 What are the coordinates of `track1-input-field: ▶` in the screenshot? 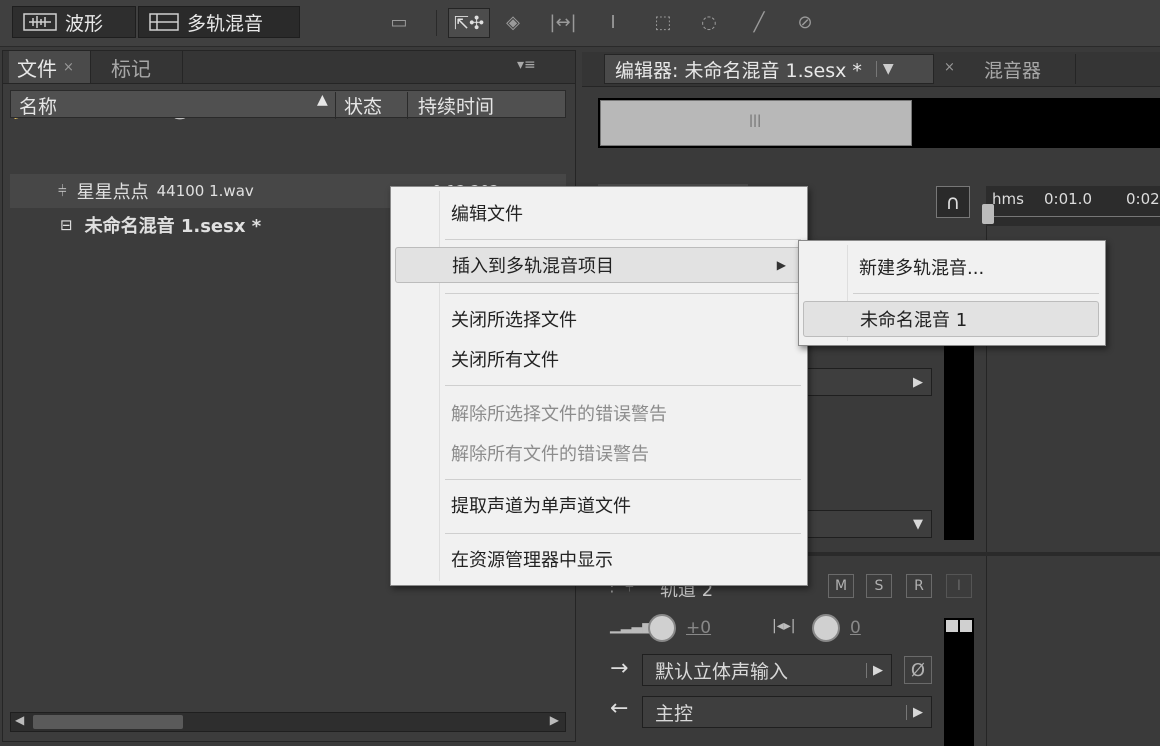 It's located at (866, 382).